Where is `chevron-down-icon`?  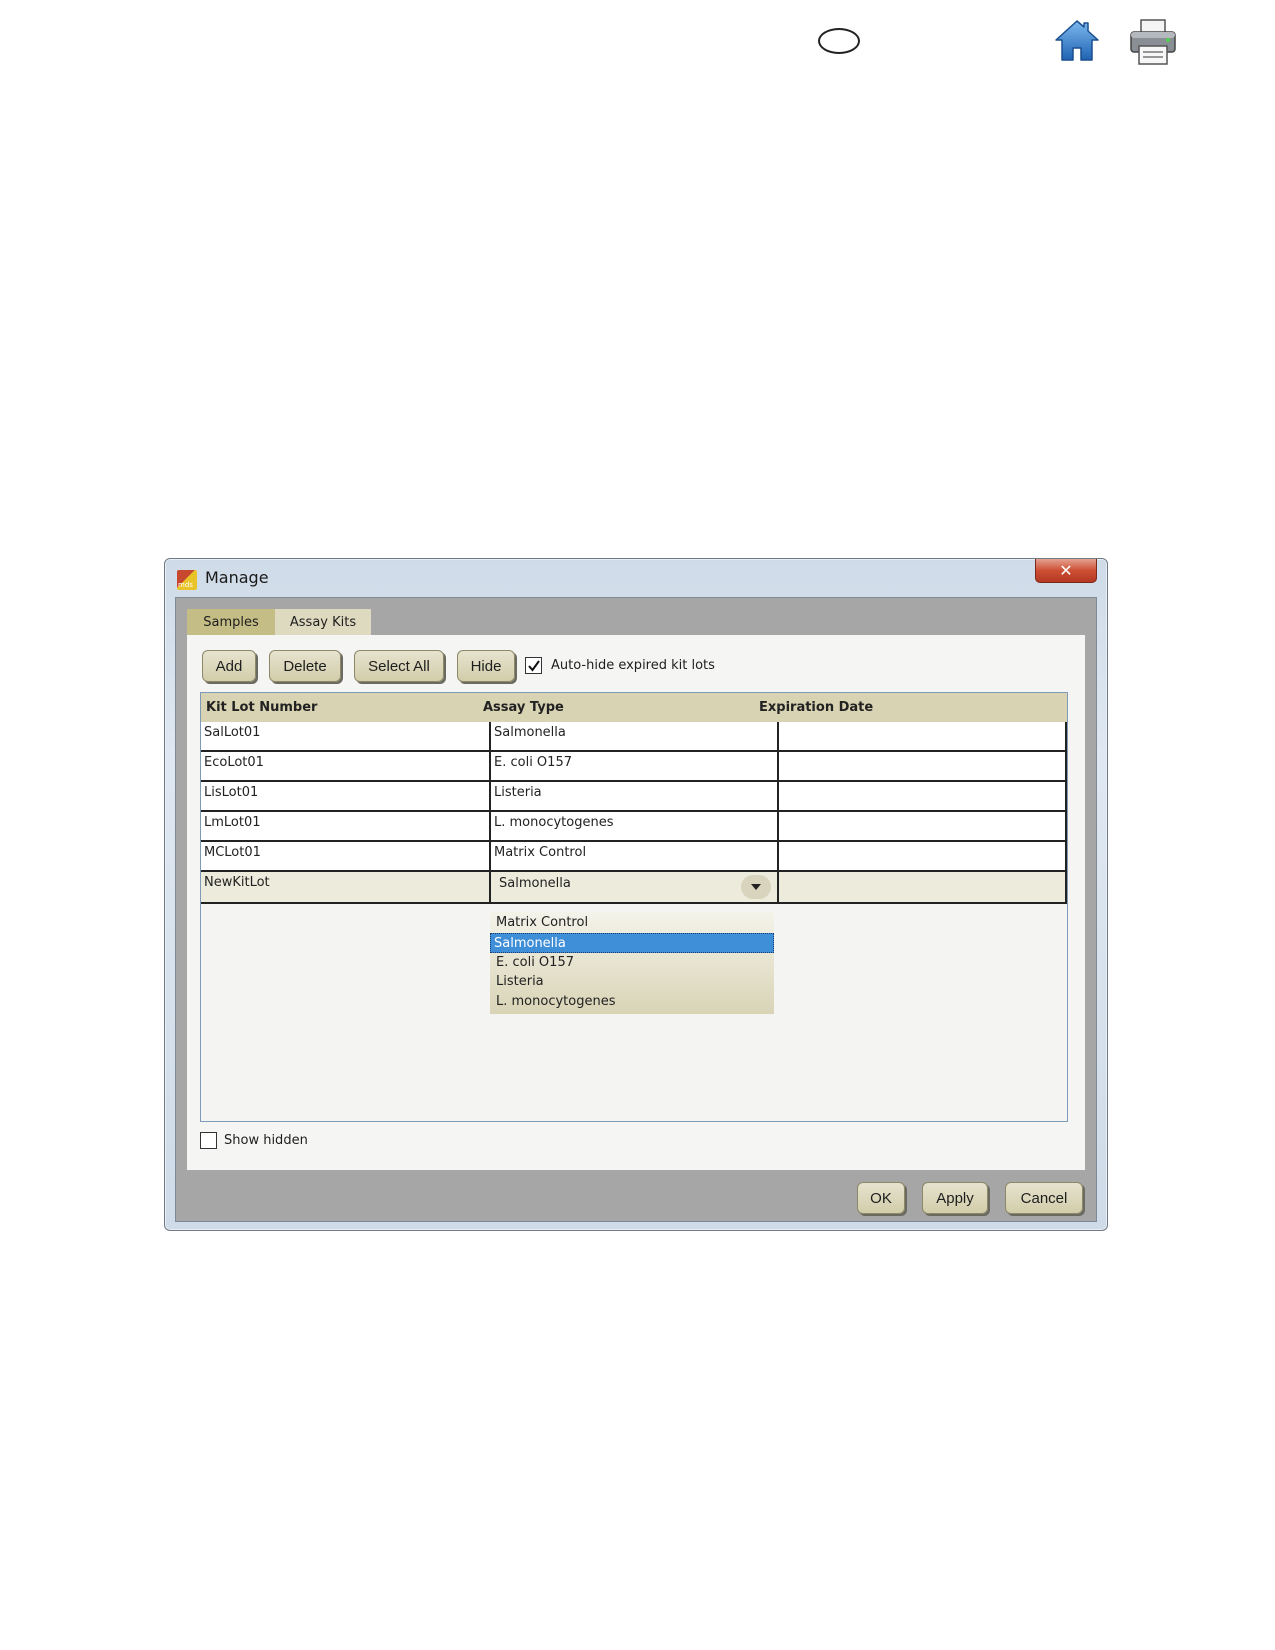 chevron-down-icon is located at coordinates (756, 887).